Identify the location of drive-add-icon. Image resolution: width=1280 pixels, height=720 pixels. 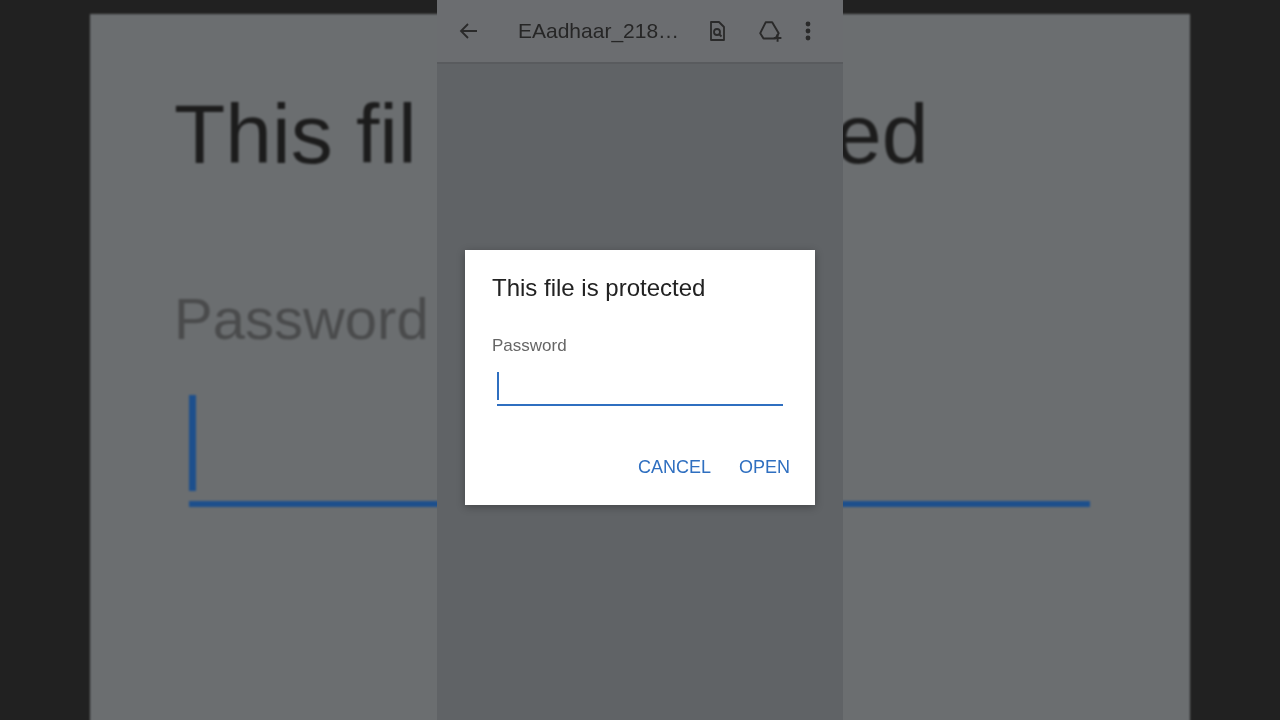
(770, 31).